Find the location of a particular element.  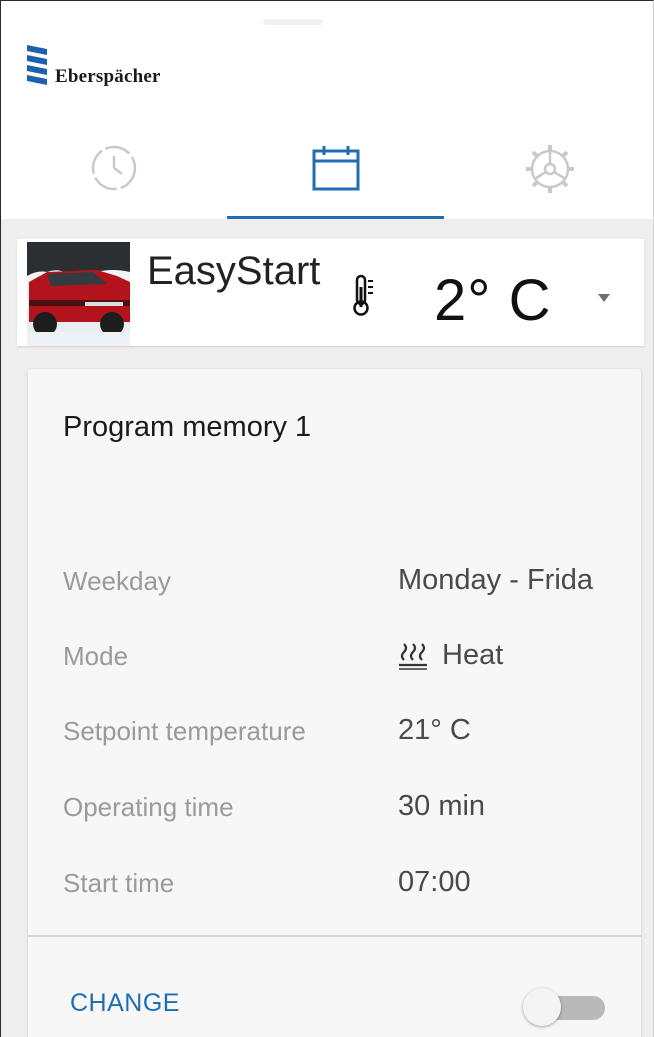

operating-time-value-text: 30 min is located at coordinates (442, 806).